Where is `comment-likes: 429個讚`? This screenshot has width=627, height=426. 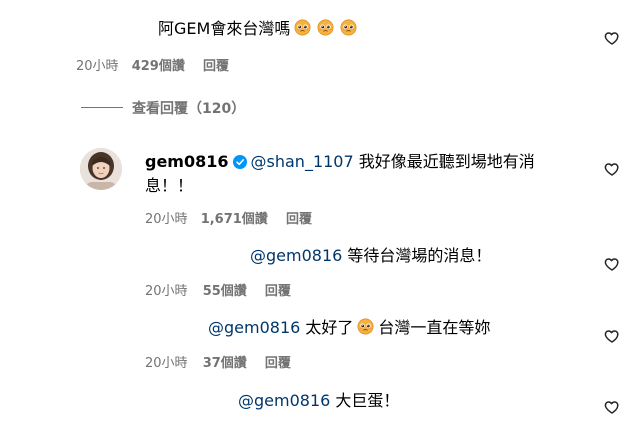
comment-likes: 429個讚 is located at coordinates (158, 66).